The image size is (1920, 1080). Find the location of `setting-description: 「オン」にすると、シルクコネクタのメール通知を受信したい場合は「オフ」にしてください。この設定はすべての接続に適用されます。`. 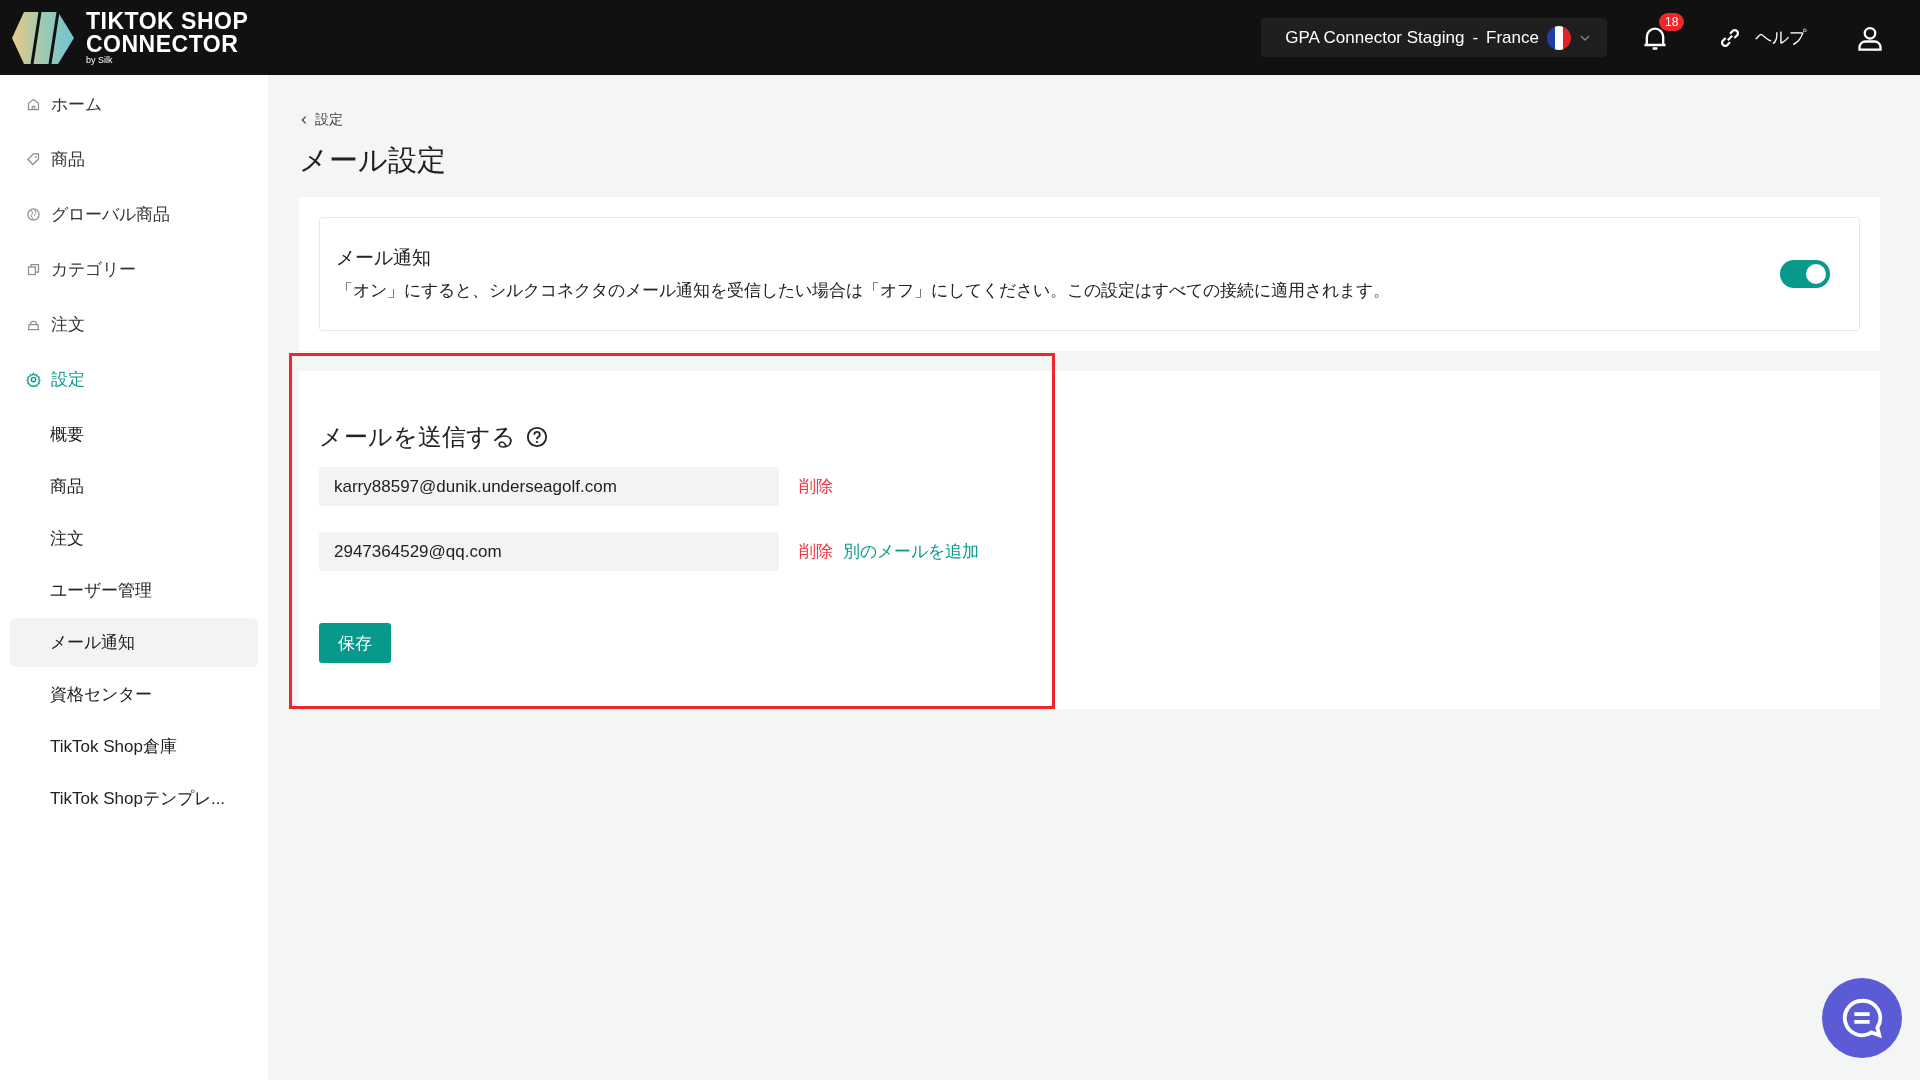

setting-description: 「オン」にすると、シルクコネクタのメール通知を受信したい場合は「オフ」にしてください。この設定はすべての接続に適用されます。 is located at coordinates (863, 291).